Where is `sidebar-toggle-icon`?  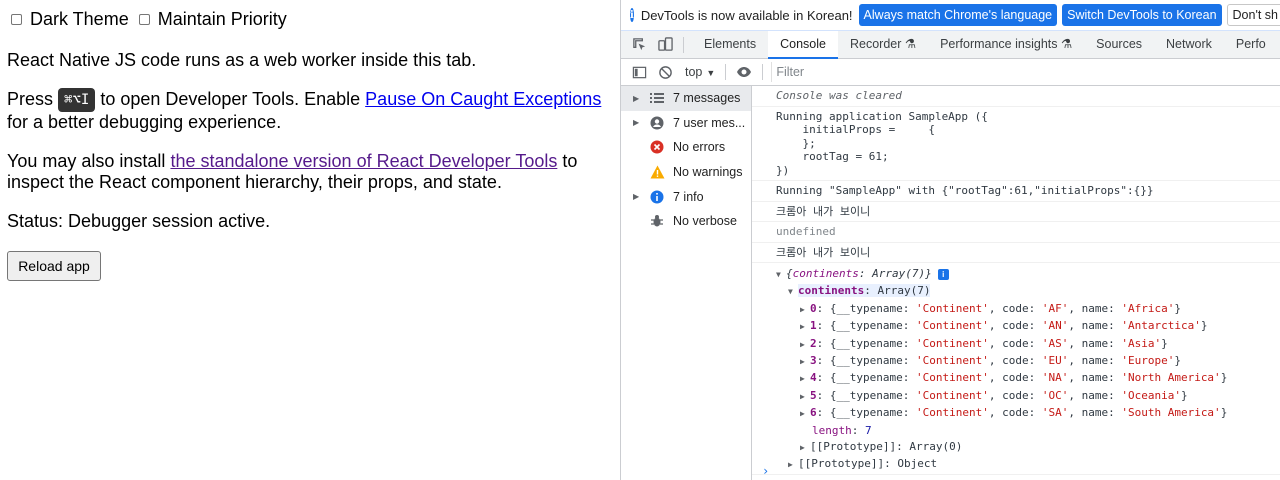 sidebar-toggle-icon is located at coordinates (639, 72).